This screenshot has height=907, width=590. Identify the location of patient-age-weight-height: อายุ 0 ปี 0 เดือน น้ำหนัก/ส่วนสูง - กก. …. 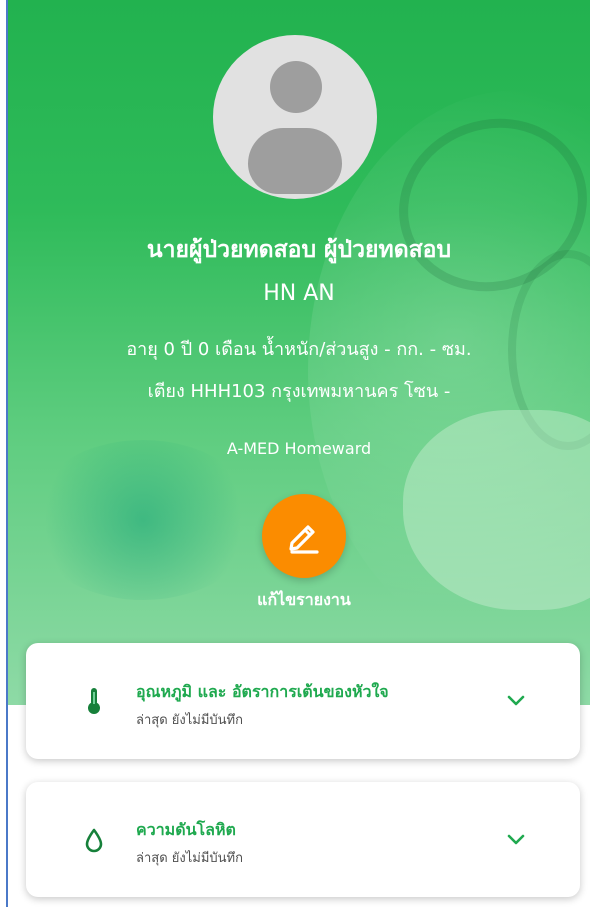
(299, 349).